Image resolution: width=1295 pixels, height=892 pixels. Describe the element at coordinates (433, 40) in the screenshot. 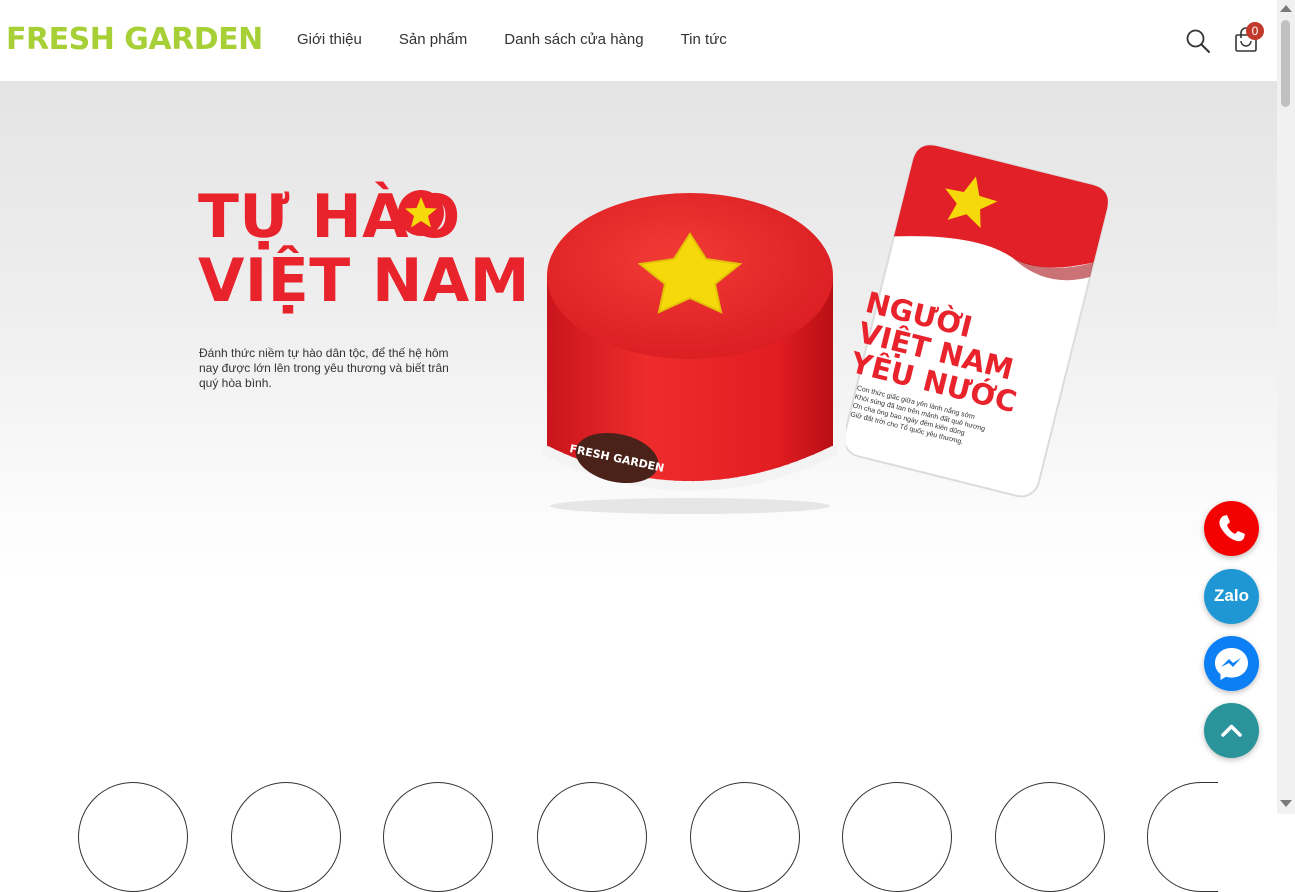

I see `nav-item-products: Sản phẩm` at that location.